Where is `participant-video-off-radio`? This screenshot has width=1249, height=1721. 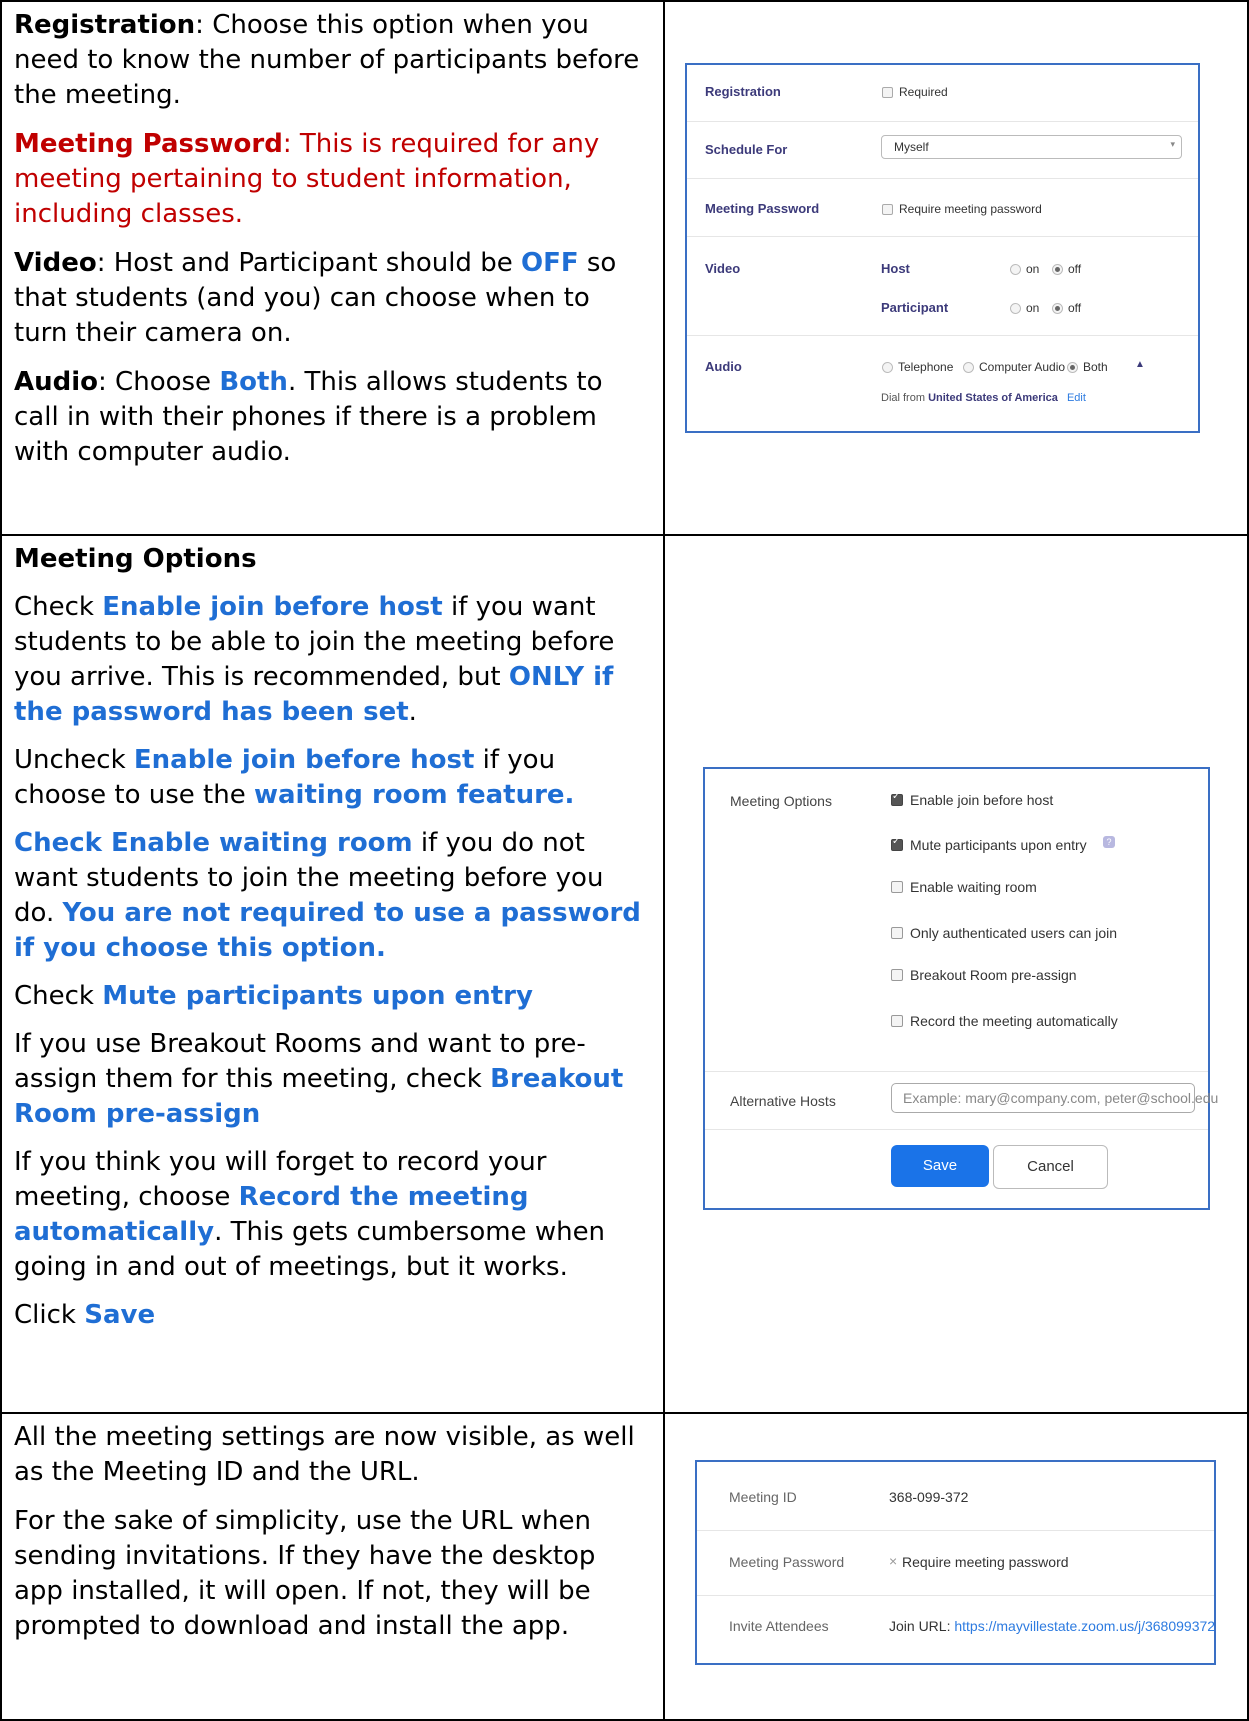 participant-video-off-radio is located at coordinates (1057, 308).